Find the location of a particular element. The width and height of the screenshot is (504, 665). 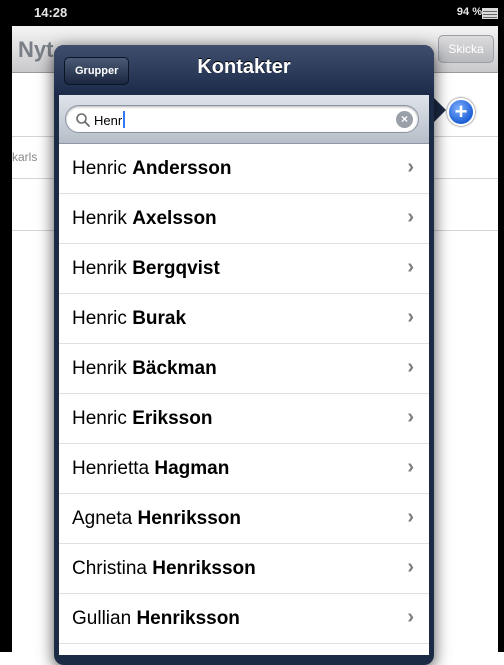

contact-name: Gullian Henriksson is located at coordinates (156, 619).